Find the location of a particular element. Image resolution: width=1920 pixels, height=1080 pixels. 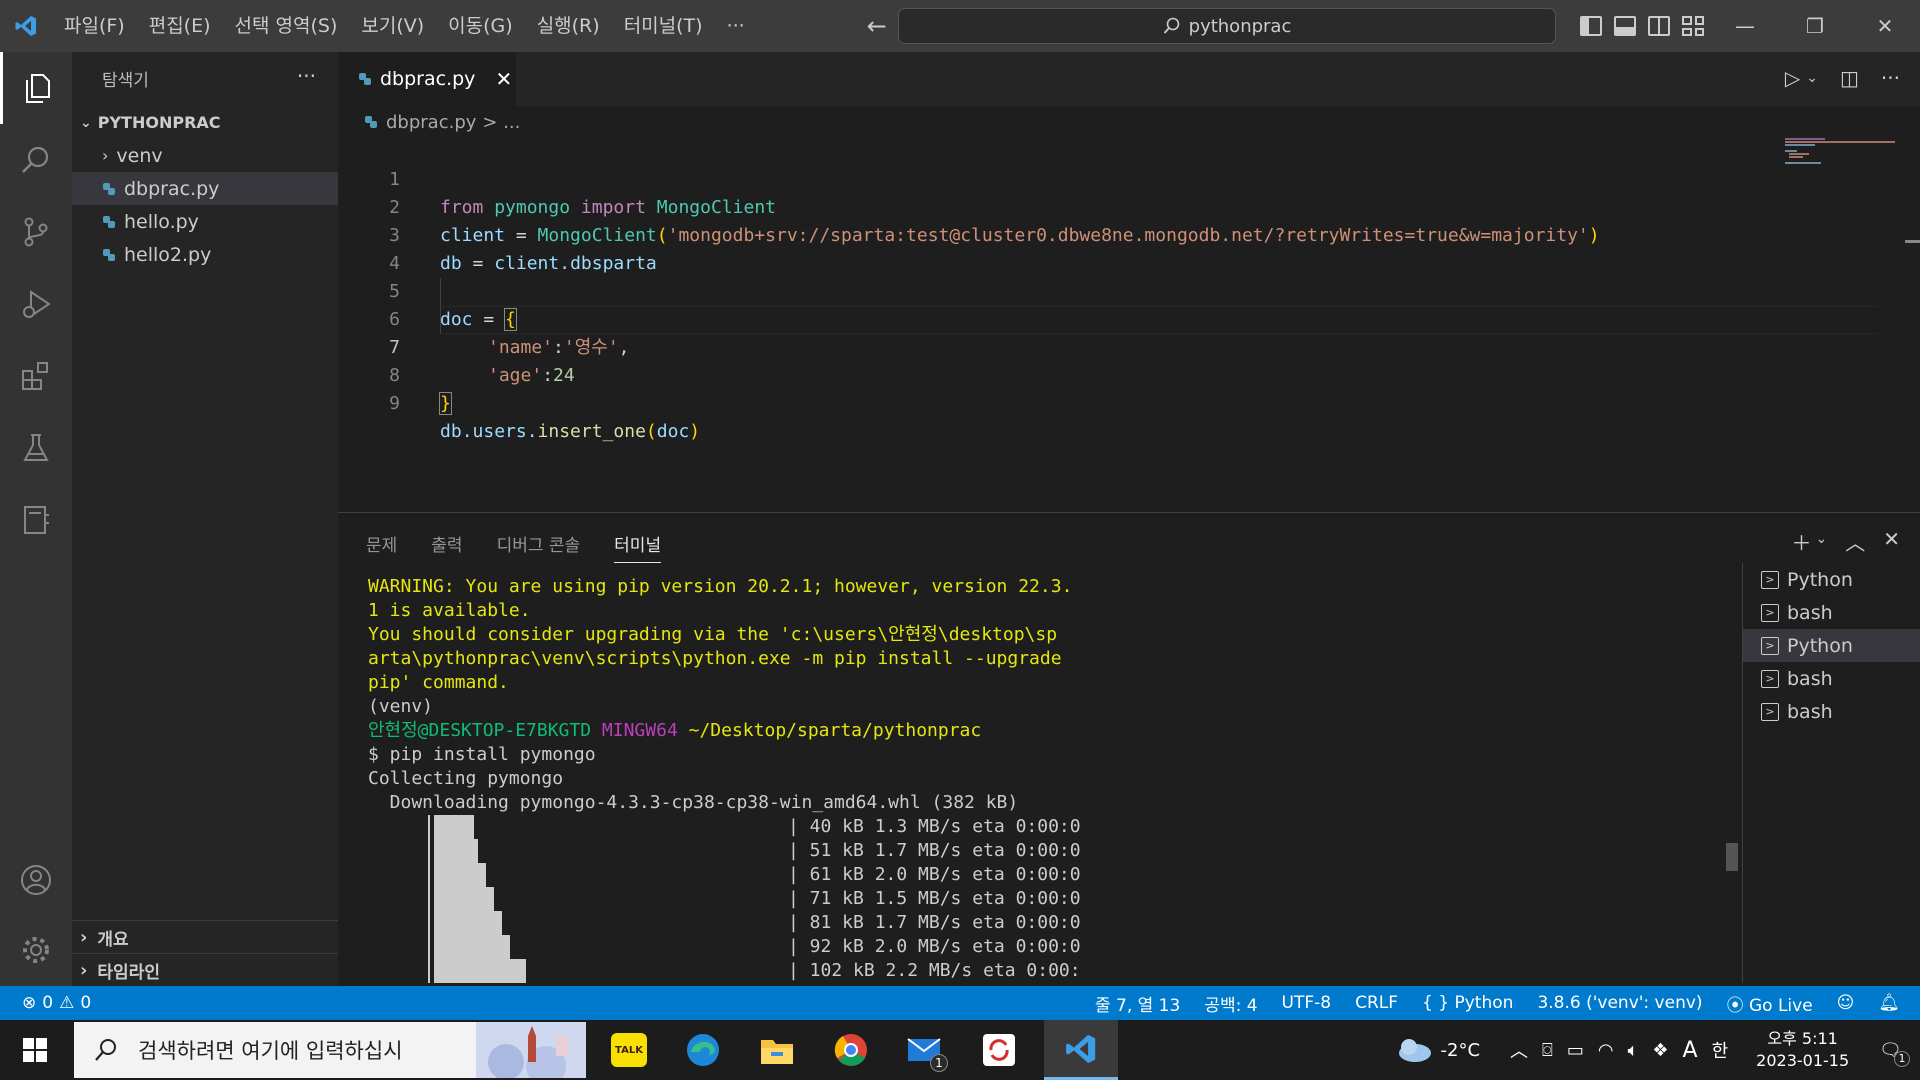

chevron-up-icon: ︿ is located at coordinates (1519, 1050).